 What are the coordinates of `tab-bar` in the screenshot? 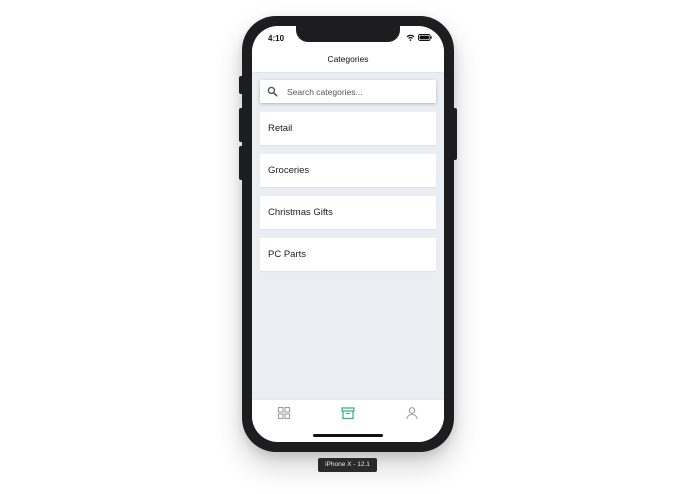 It's located at (348, 420).